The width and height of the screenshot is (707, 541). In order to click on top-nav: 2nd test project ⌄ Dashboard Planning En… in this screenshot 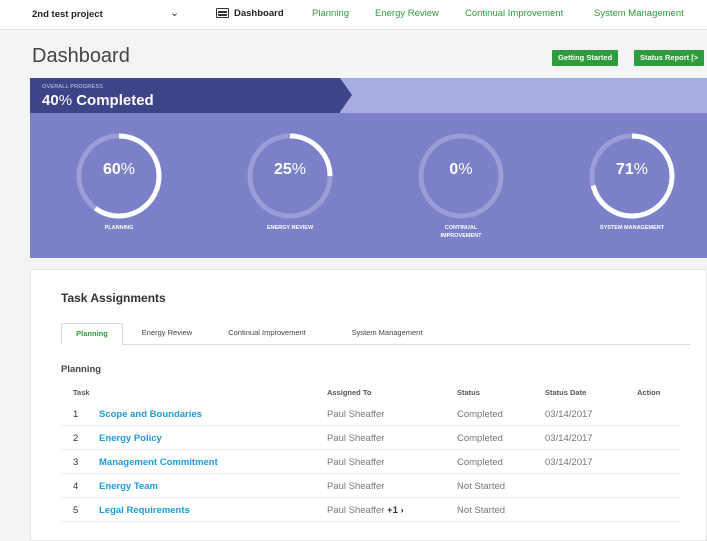, I will do `click(353, 15)`.